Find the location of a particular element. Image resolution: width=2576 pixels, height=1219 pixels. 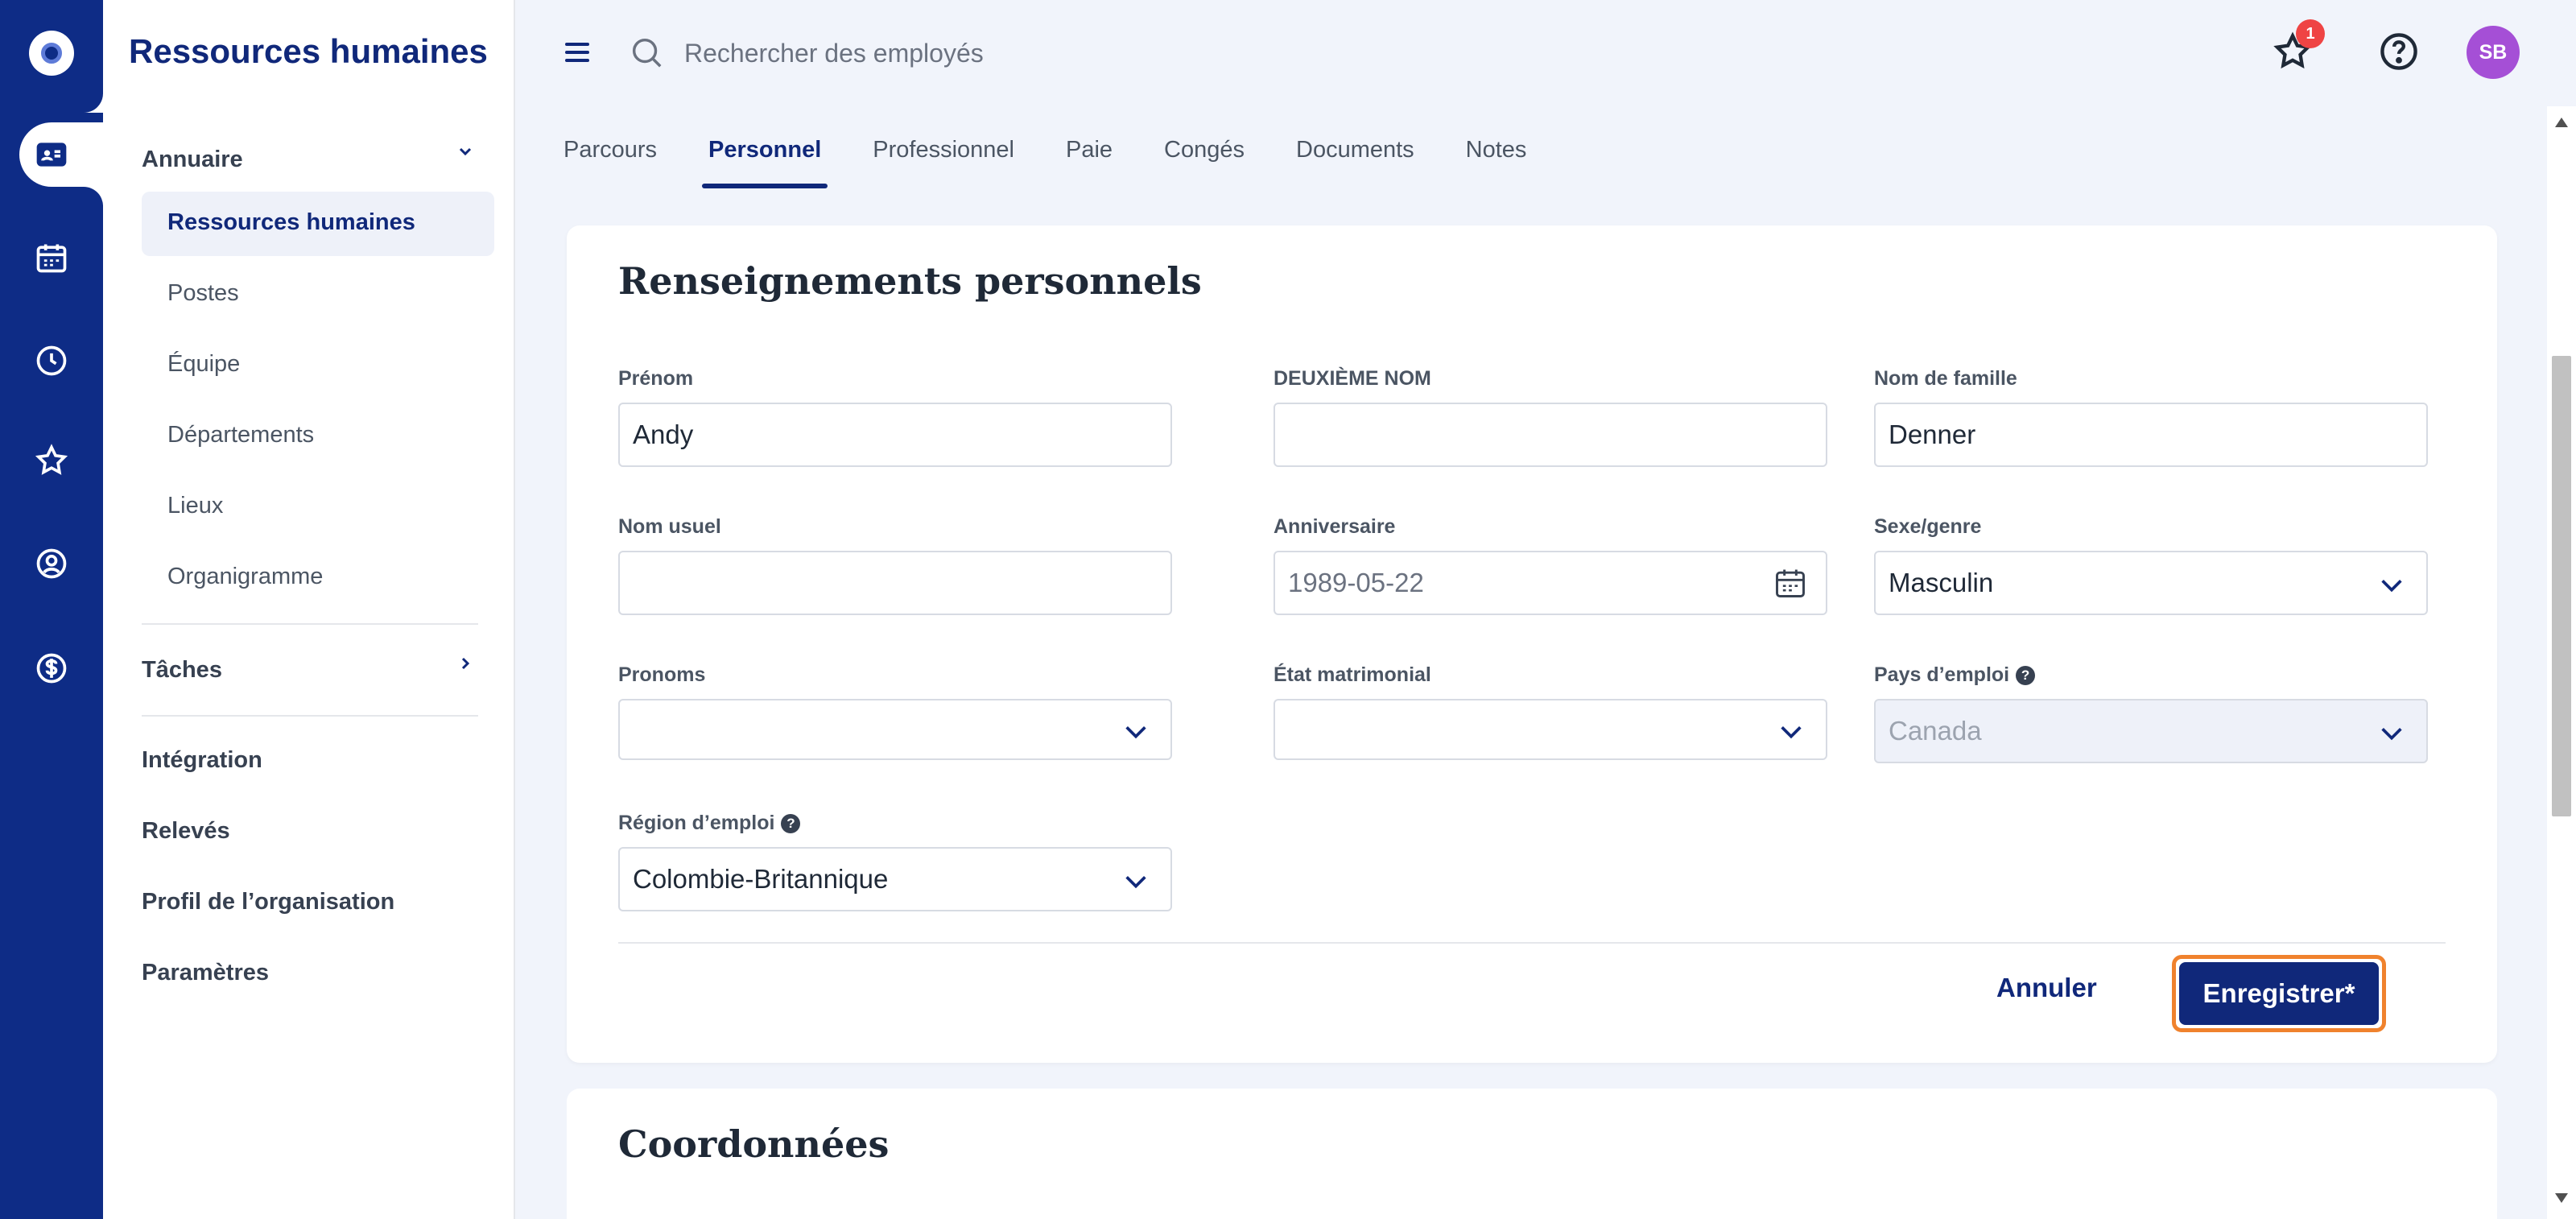

birthday-field: 1989-05-22 is located at coordinates (1550, 583).